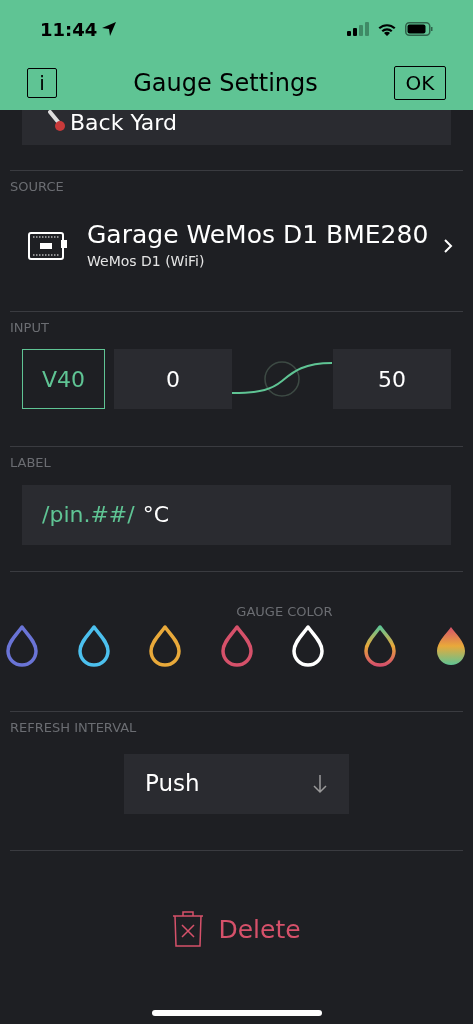  Describe the element at coordinates (236, 929) in the screenshot. I see `delete-button: Delete` at that location.